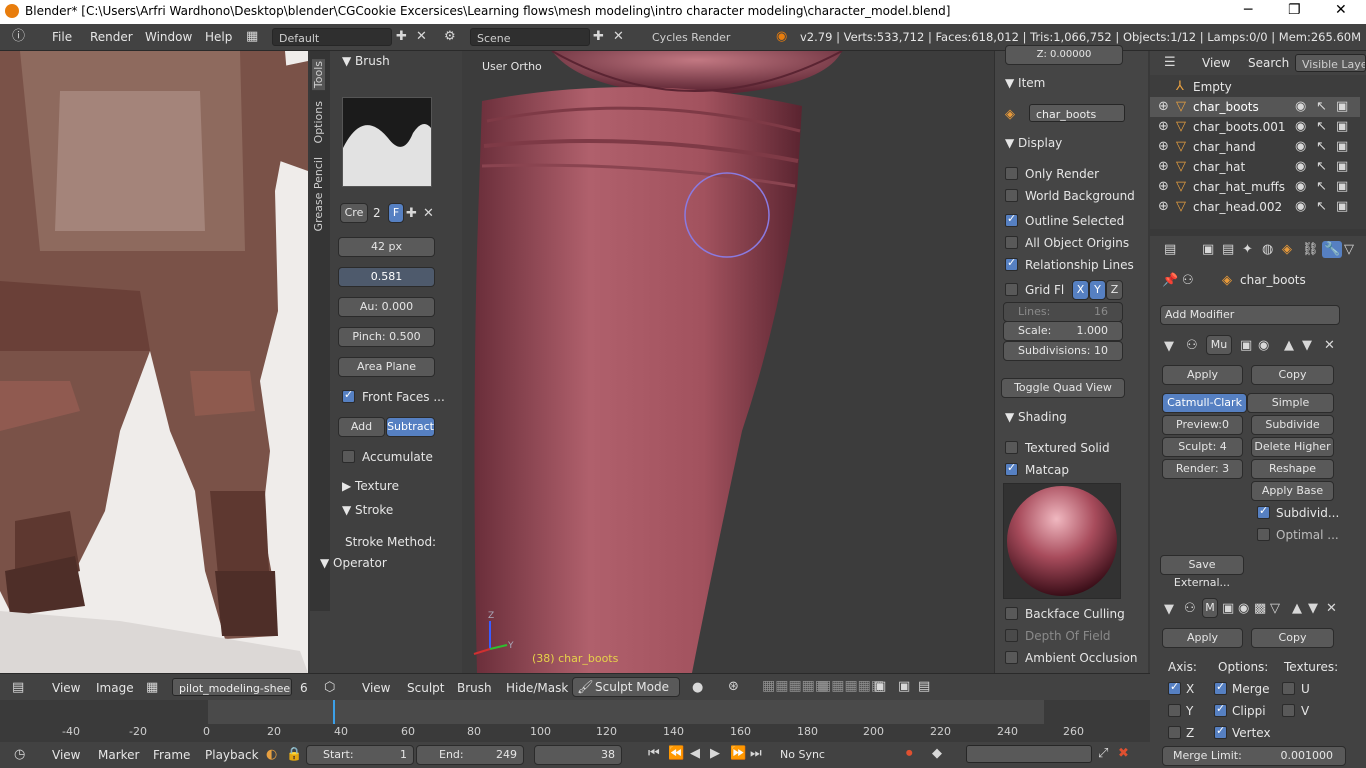 This screenshot has width=1366, height=768. I want to click on subdivide-uvs-checkbox, so click(1263, 511).